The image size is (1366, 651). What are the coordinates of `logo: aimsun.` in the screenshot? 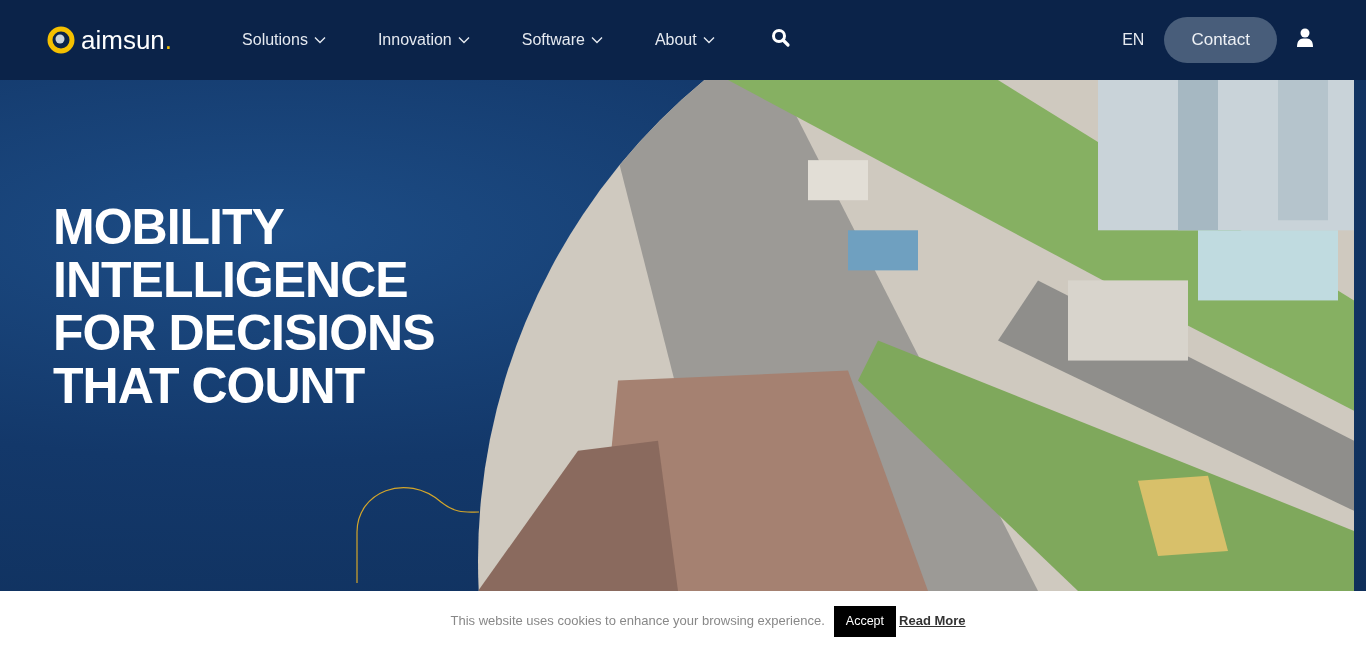 It's located at (110, 40).